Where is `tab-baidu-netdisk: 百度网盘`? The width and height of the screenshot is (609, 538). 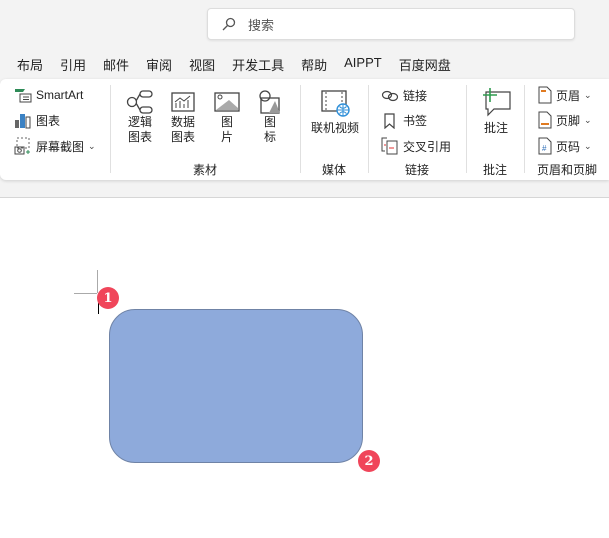
tab-baidu-netdisk: 百度网盘 is located at coordinates (425, 64).